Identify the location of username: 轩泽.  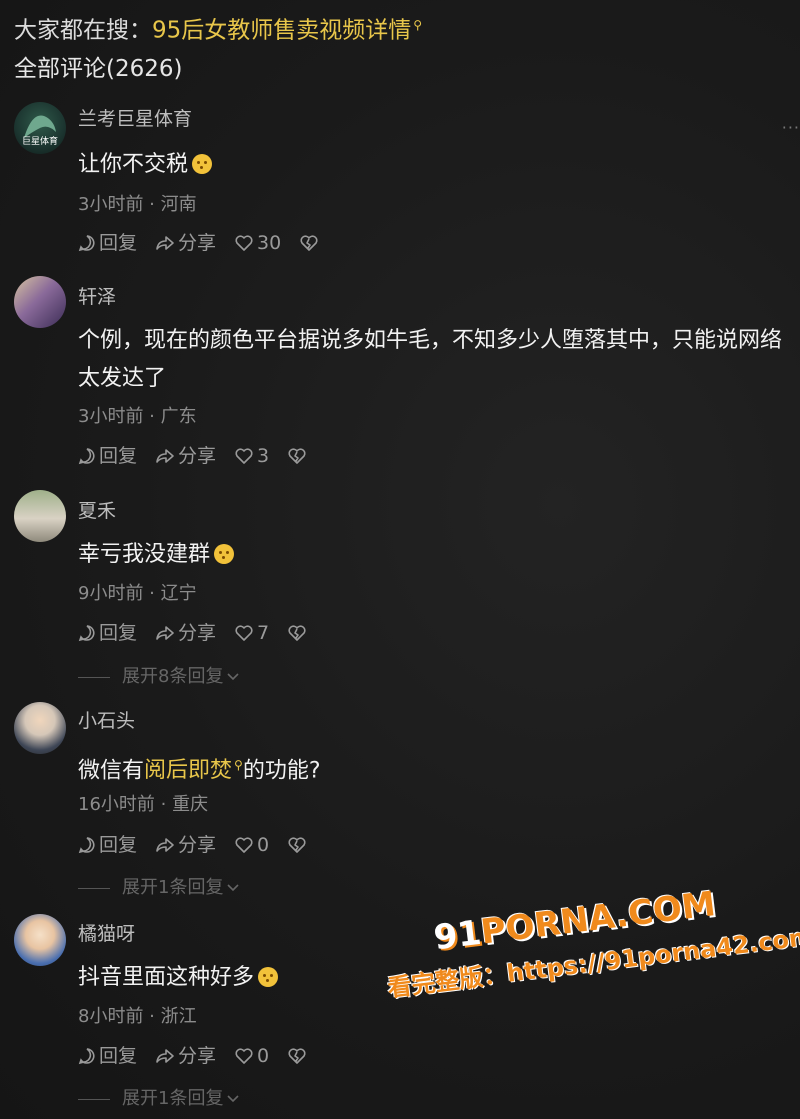
(97, 297).